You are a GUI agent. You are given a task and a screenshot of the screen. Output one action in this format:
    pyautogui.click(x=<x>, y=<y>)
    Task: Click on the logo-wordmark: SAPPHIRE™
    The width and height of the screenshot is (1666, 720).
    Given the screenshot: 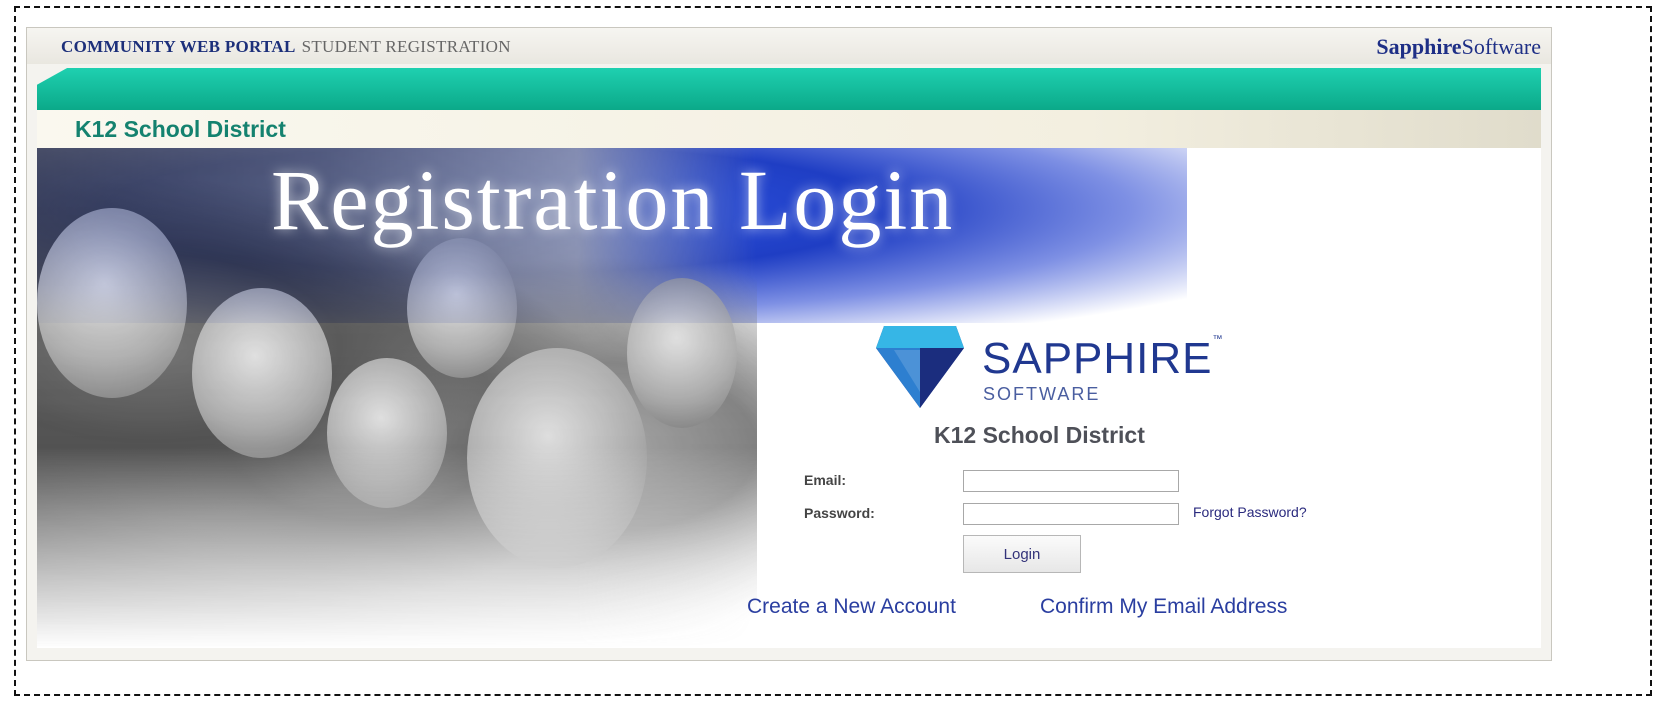 What is the action you would take?
    pyautogui.click(x=1103, y=359)
    